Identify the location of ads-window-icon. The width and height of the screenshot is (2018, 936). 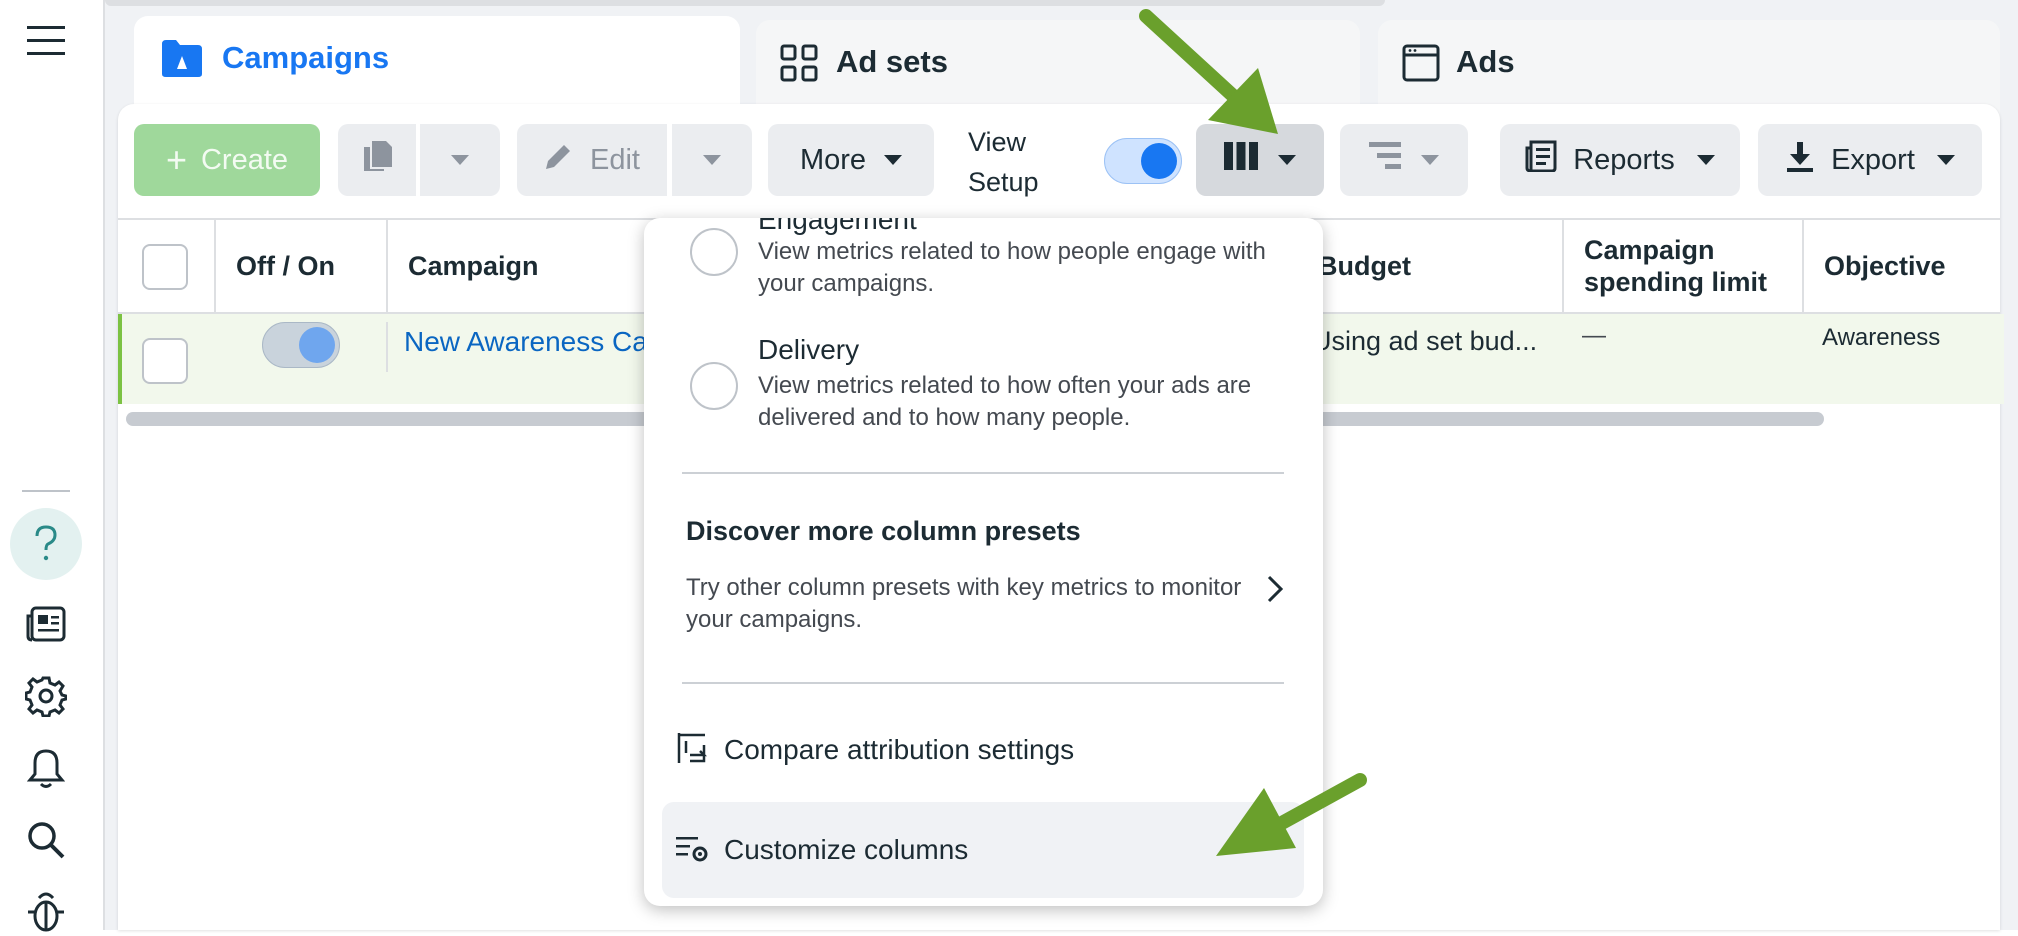
(1421, 65).